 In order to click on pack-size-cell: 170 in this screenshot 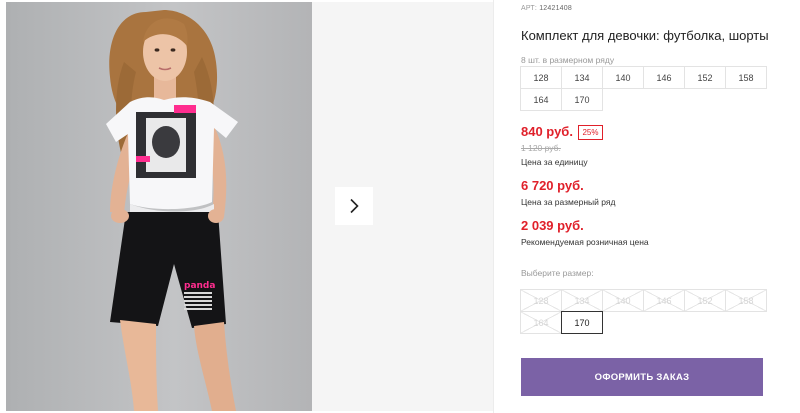, I will do `click(582, 99)`.